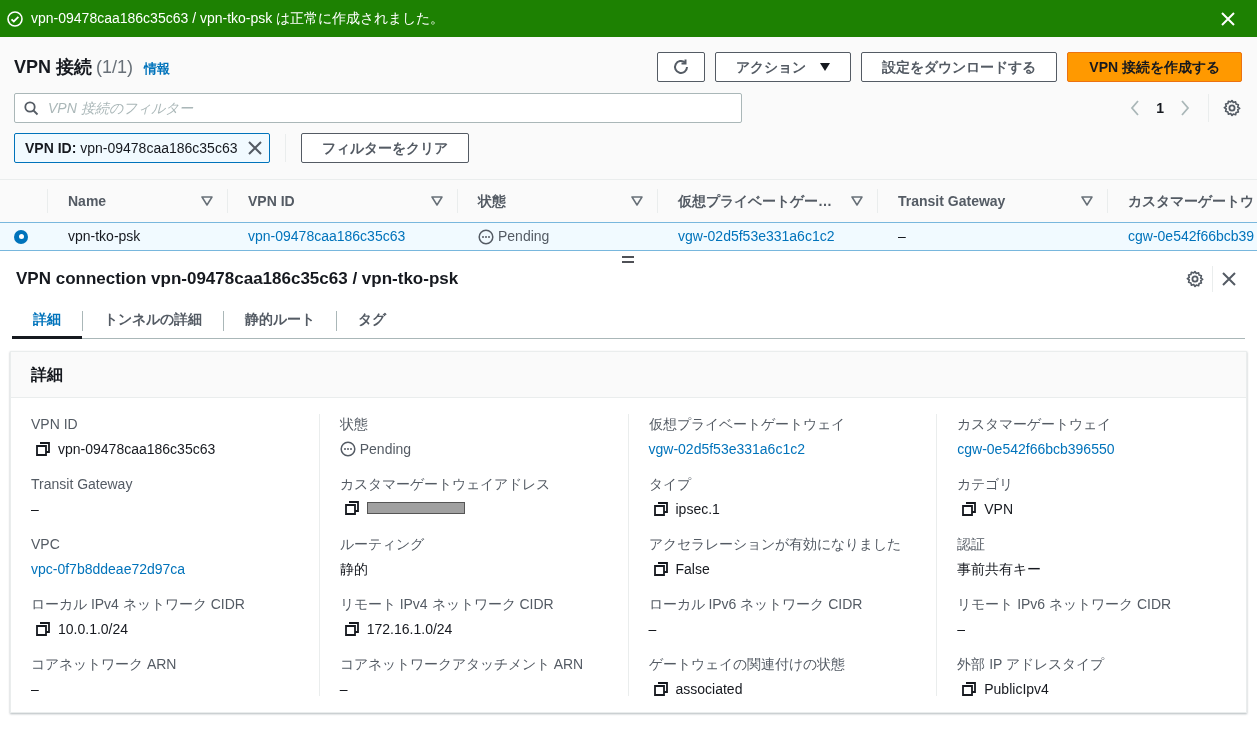 The width and height of the screenshot is (1257, 735). What do you see at coordinates (15, 18) in the screenshot?
I see `check-circle-icon` at bounding box center [15, 18].